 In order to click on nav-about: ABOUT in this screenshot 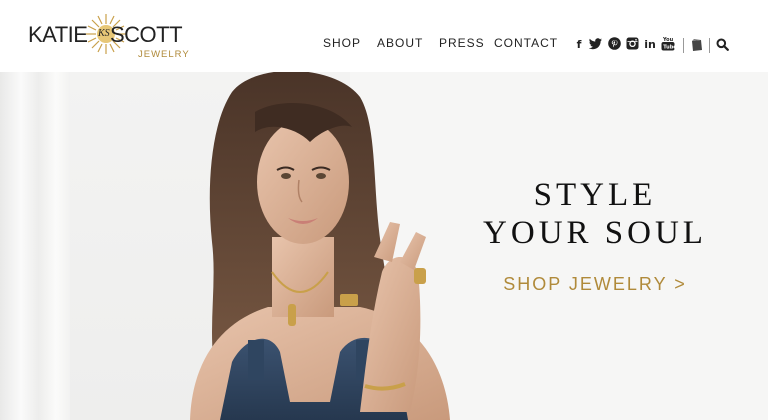, I will do `click(400, 43)`.